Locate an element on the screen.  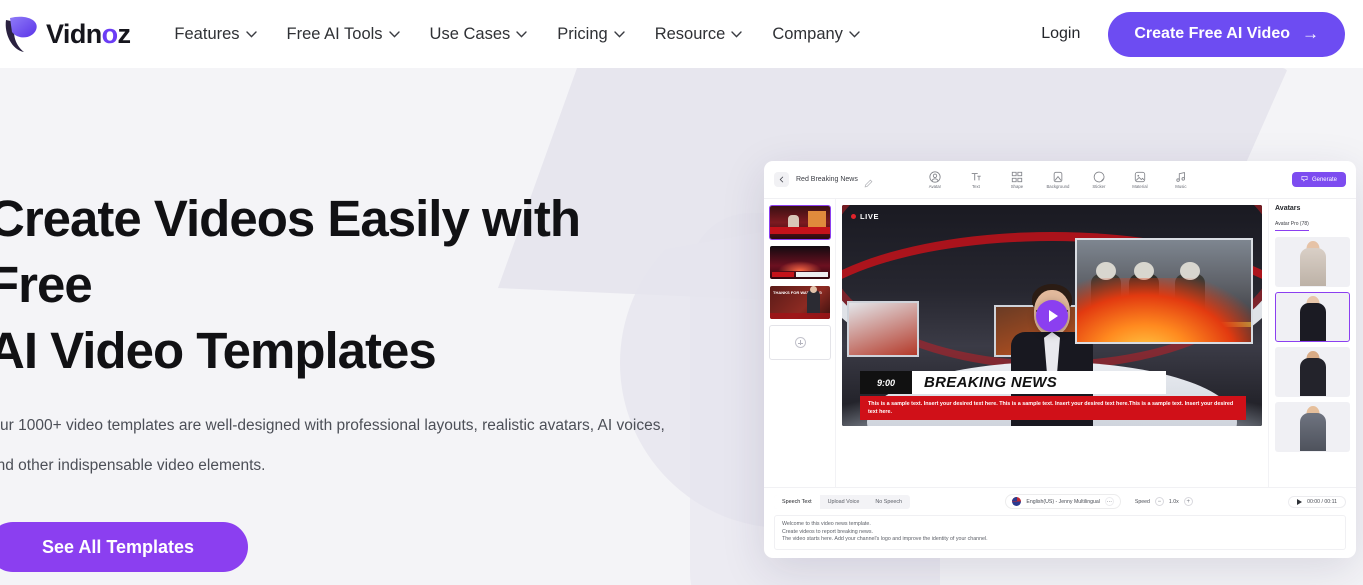
scene-preview: THANKS FOR WATCHING is located at coordinates (800, 302).